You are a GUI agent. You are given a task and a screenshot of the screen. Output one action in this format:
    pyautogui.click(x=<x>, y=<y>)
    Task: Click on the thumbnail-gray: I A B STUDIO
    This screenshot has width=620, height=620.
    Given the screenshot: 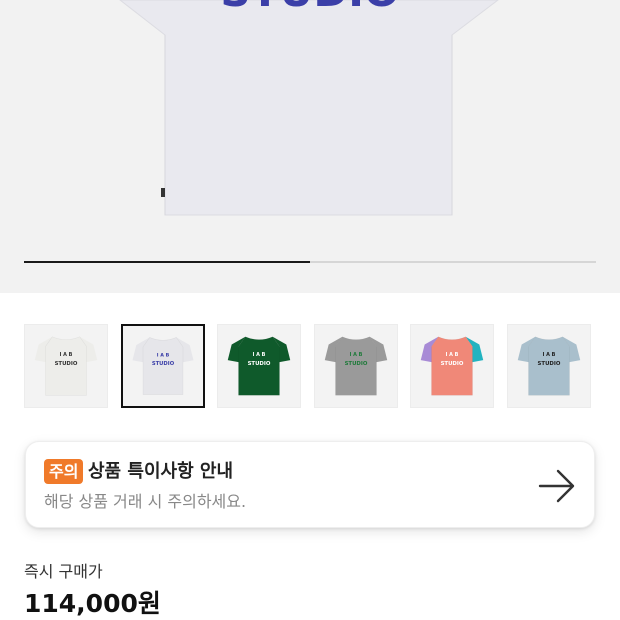 What is the action you would take?
    pyautogui.click(x=356, y=366)
    